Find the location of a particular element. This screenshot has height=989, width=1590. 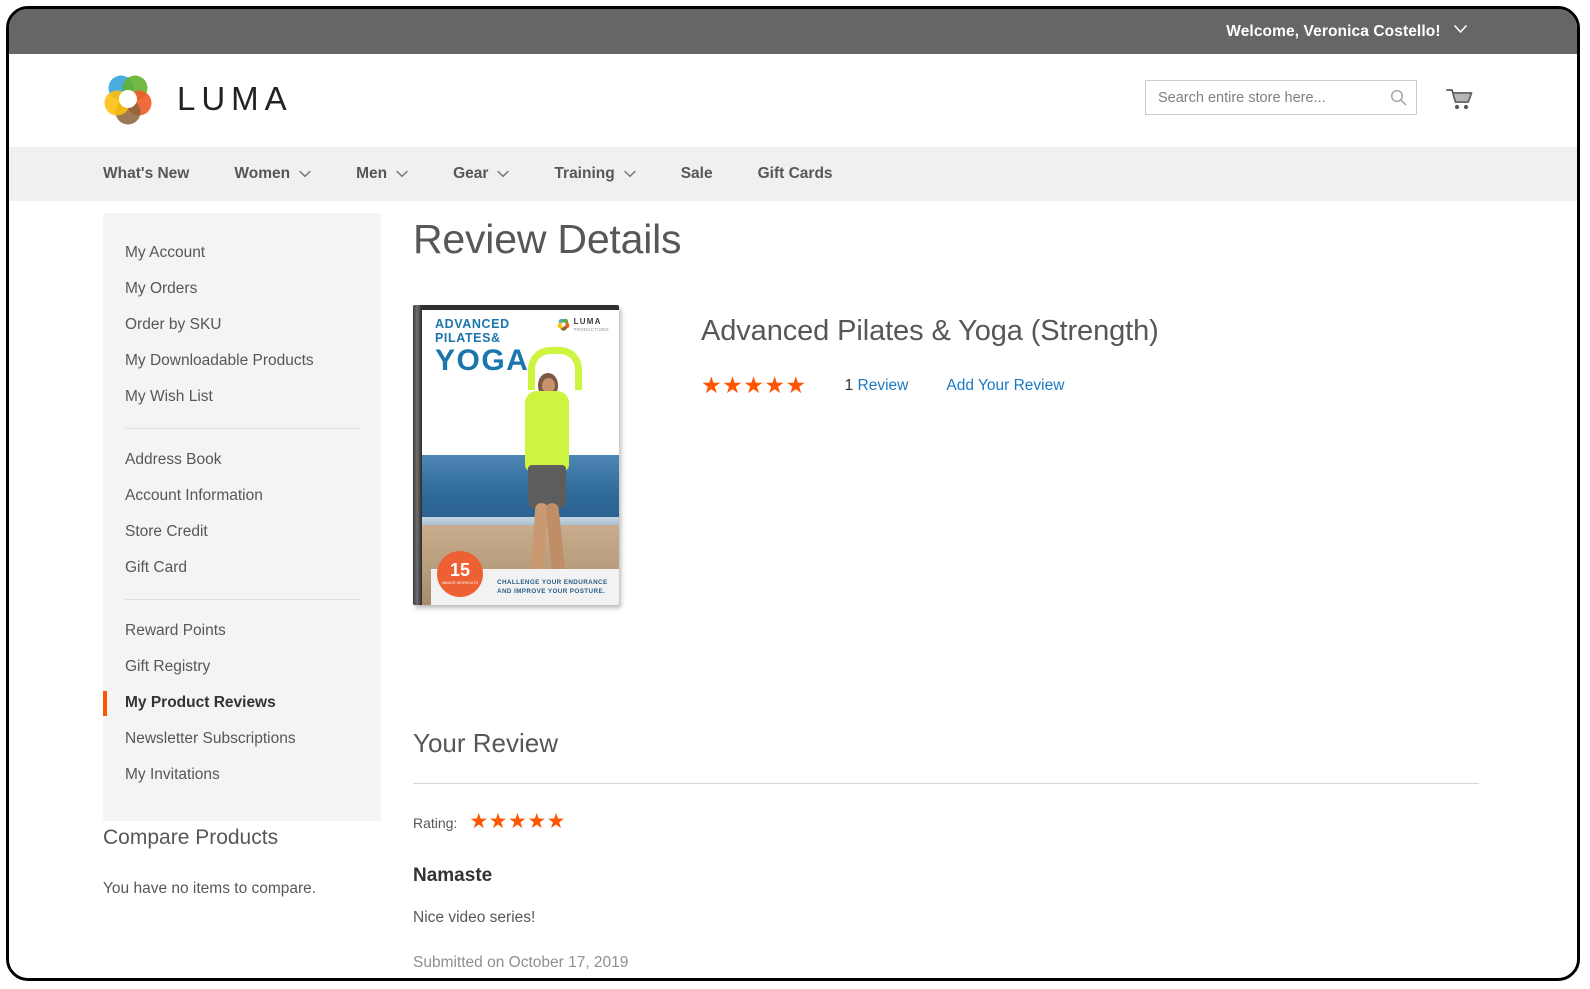

figure-shorts is located at coordinates (547, 487).